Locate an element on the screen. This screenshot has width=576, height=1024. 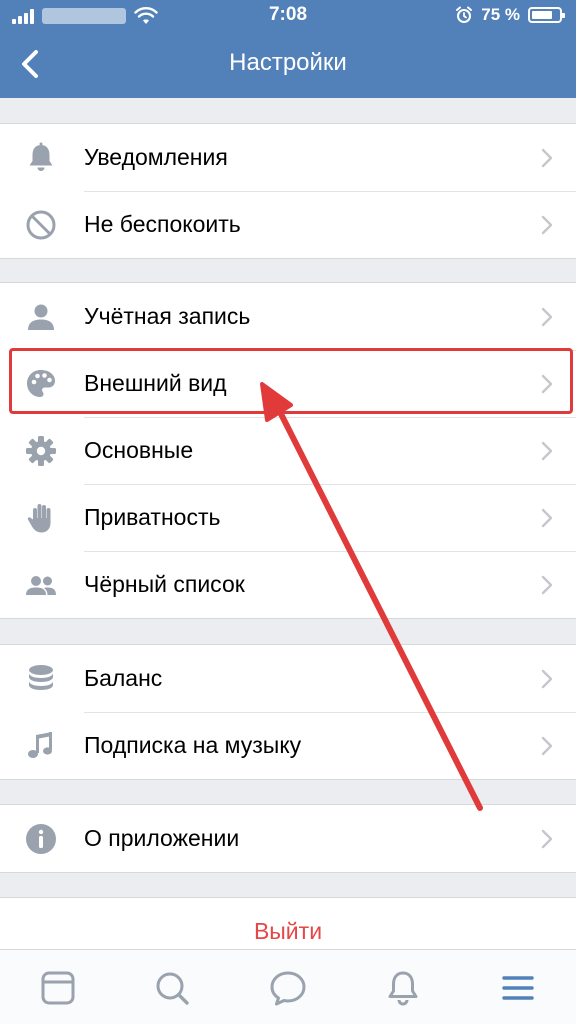
status-bar: 7:08 75 % is located at coordinates (288, 16).